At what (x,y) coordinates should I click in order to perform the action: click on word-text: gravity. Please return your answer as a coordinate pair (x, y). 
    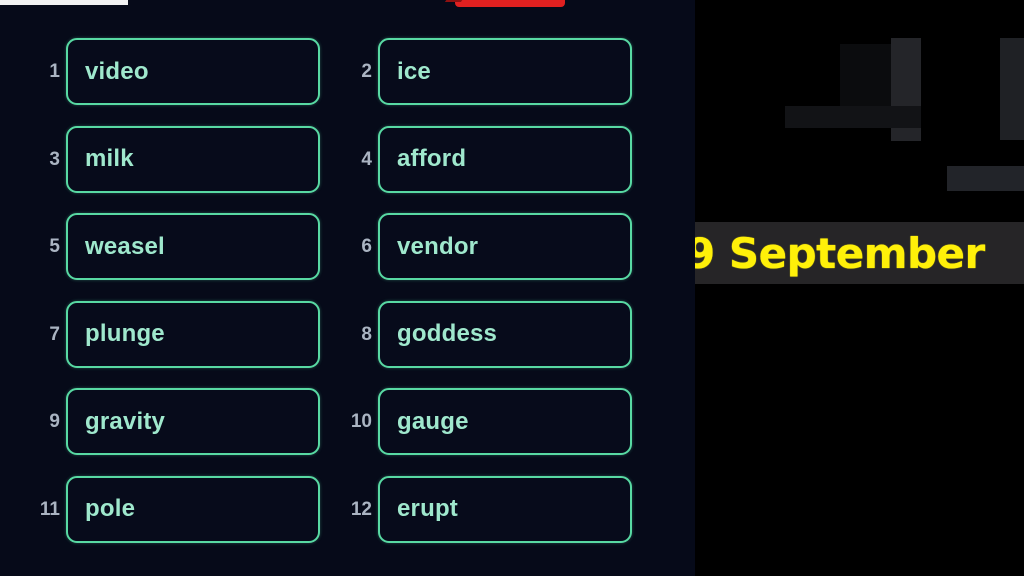
    Looking at the image, I should click on (125, 421).